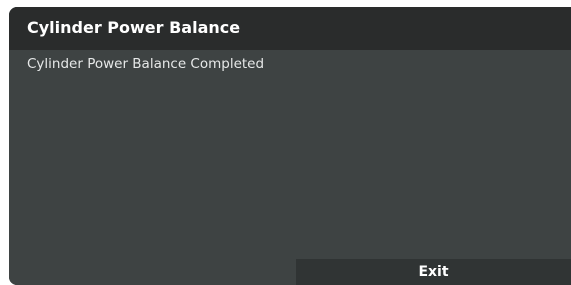 The image size is (571, 285). What do you see at coordinates (134, 27) in the screenshot?
I see `dialog-title: Cylinder Power Balance` at bounding box center [134, 27].